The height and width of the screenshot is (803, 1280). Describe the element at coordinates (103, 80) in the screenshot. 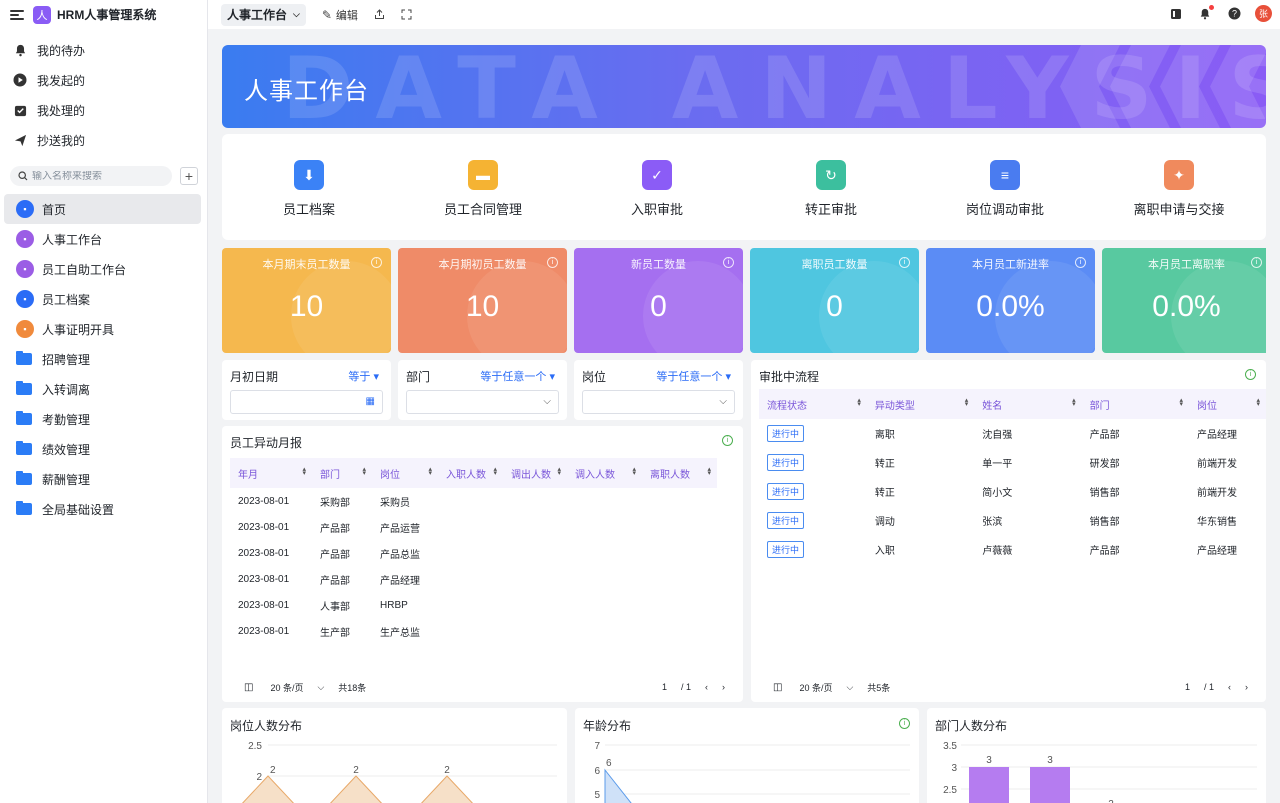

I see `quick-item-initiated: 我发起的` at that location.